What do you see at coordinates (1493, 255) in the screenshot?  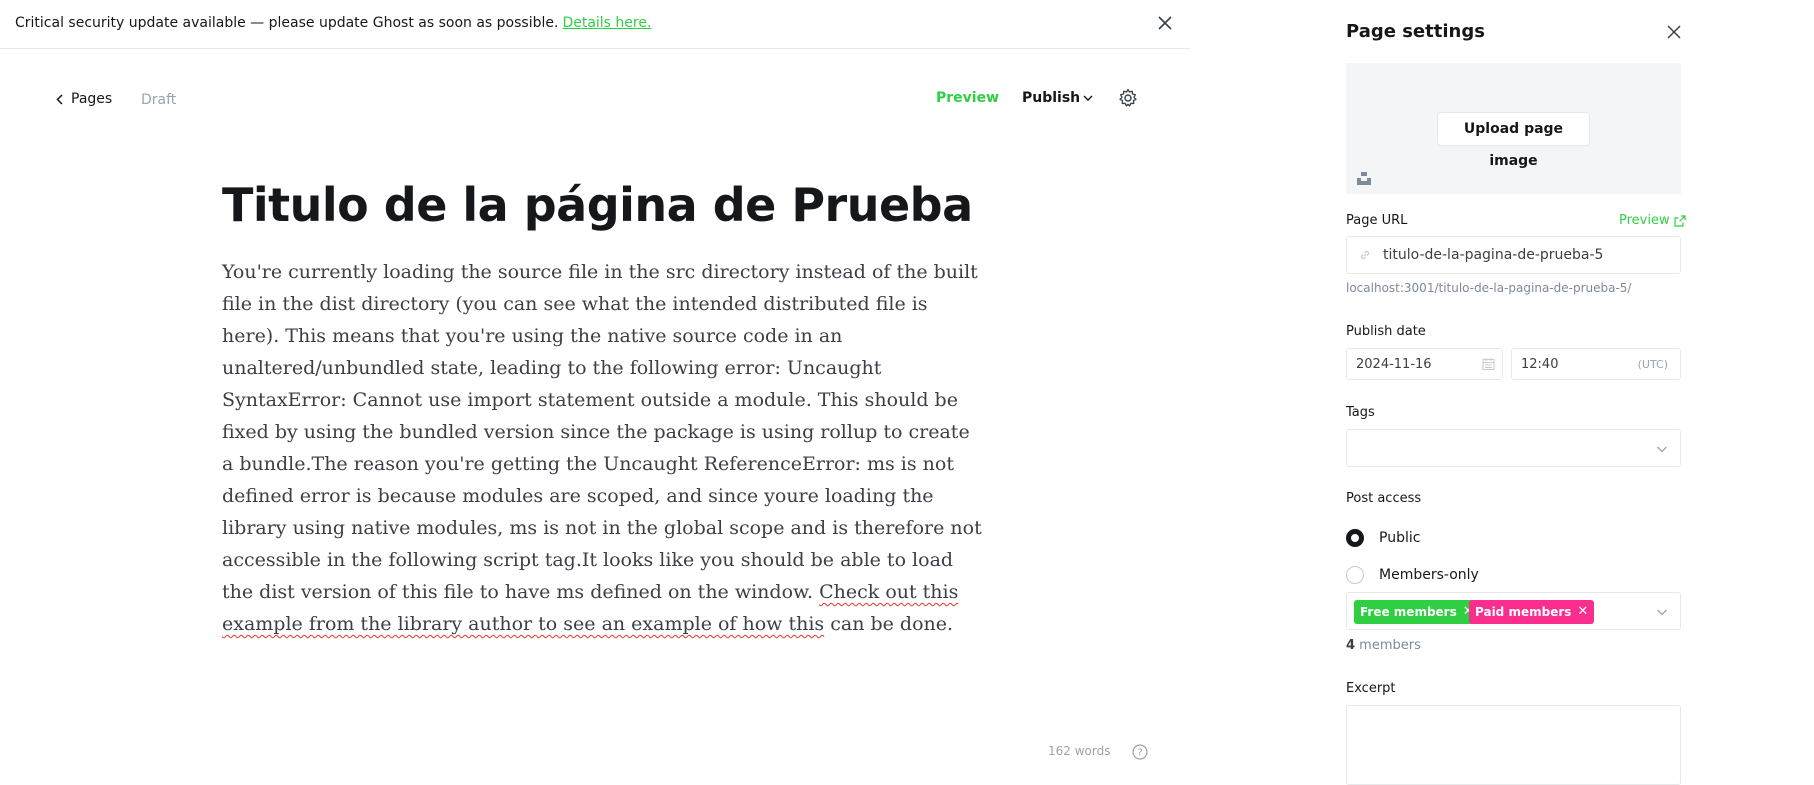 I see `slug-value: titulo-de-la-pagina-de-prueba-5` at bounding box center [1493, 255].